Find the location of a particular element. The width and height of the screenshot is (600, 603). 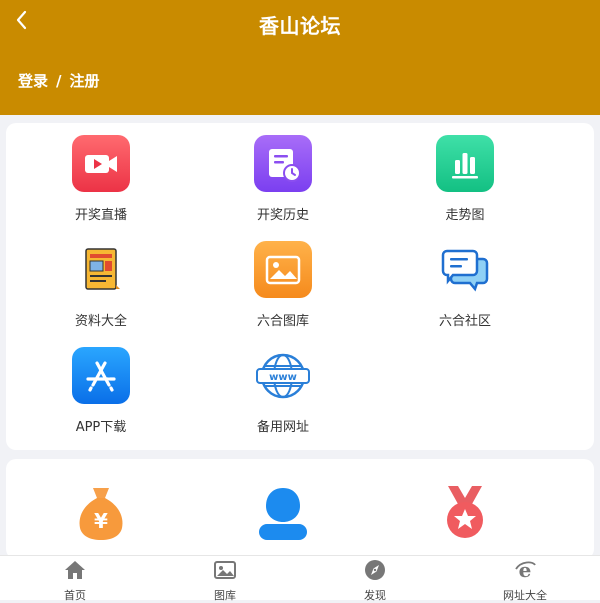

menu-item-backup-url: www 备用网址 is located at coordinates (283, 385).